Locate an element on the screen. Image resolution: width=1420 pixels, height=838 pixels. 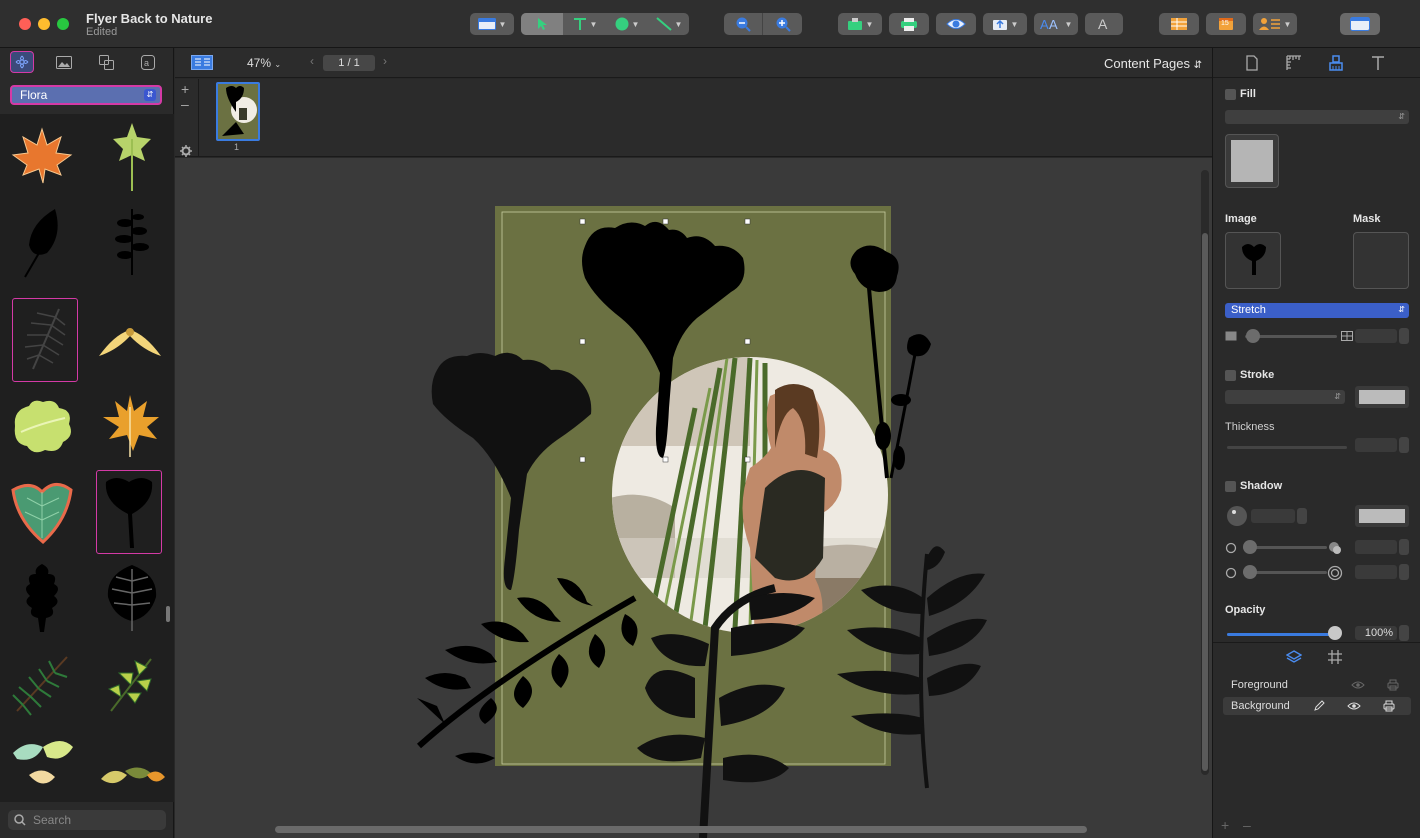
layer-row-background: Background is located at coordinates (1317, 706).